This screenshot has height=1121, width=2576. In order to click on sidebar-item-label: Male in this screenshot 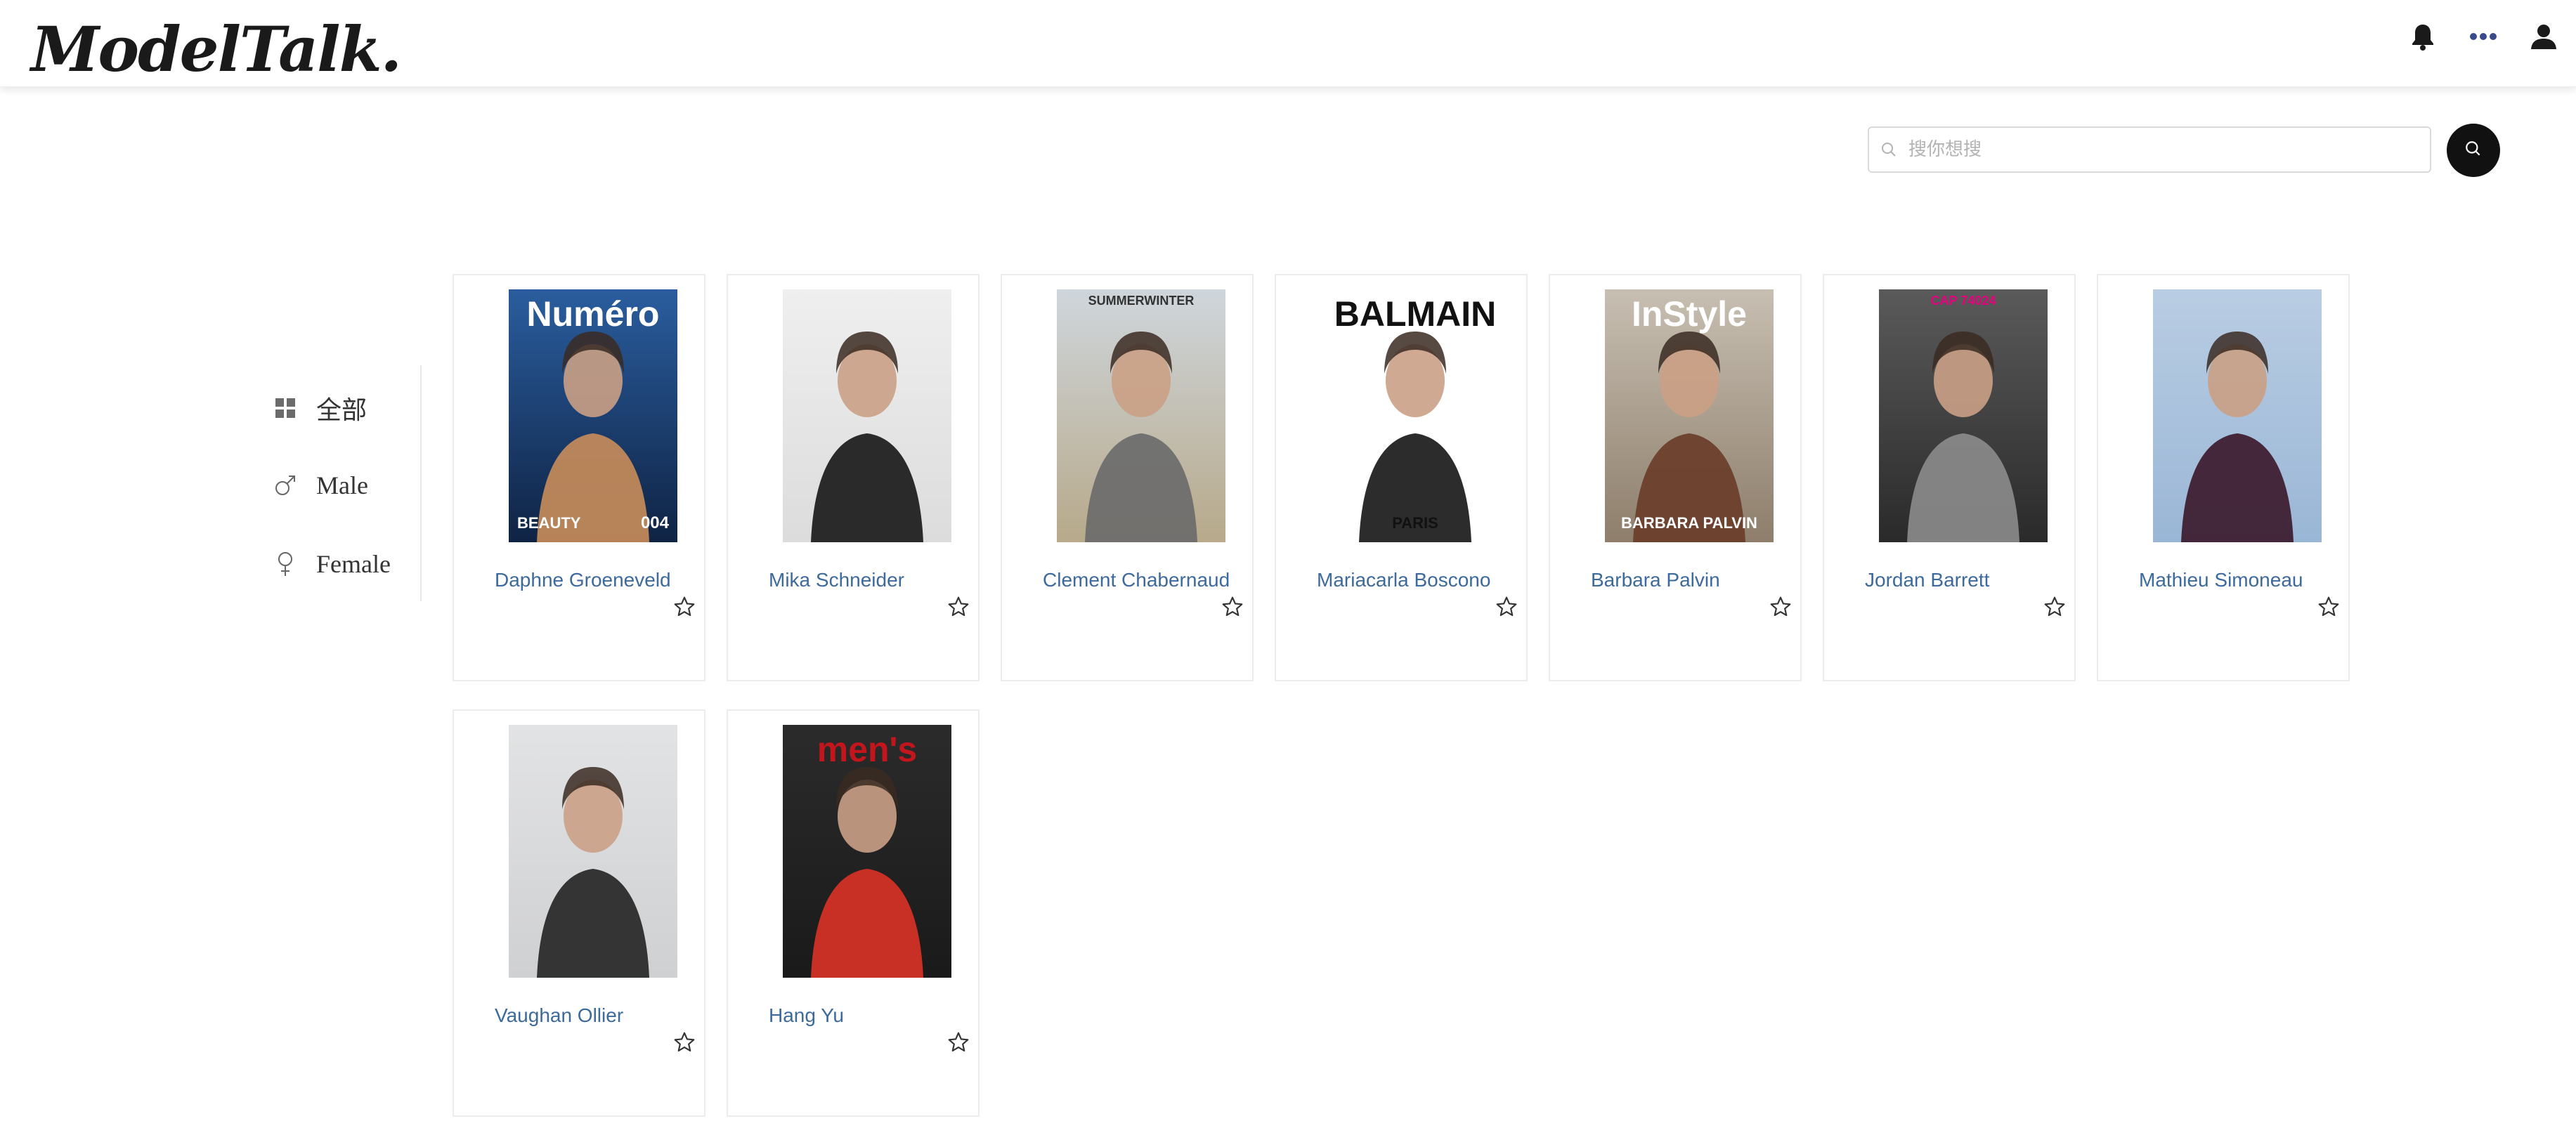, I will do `click(342, 485)`.